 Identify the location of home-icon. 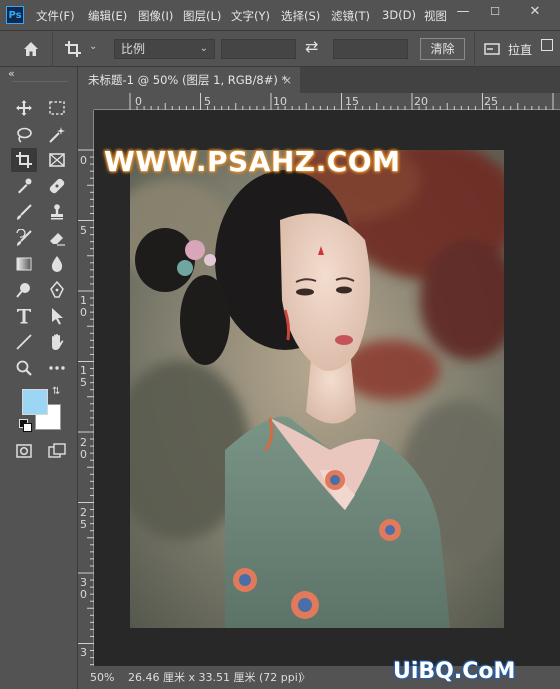
(31, 49).